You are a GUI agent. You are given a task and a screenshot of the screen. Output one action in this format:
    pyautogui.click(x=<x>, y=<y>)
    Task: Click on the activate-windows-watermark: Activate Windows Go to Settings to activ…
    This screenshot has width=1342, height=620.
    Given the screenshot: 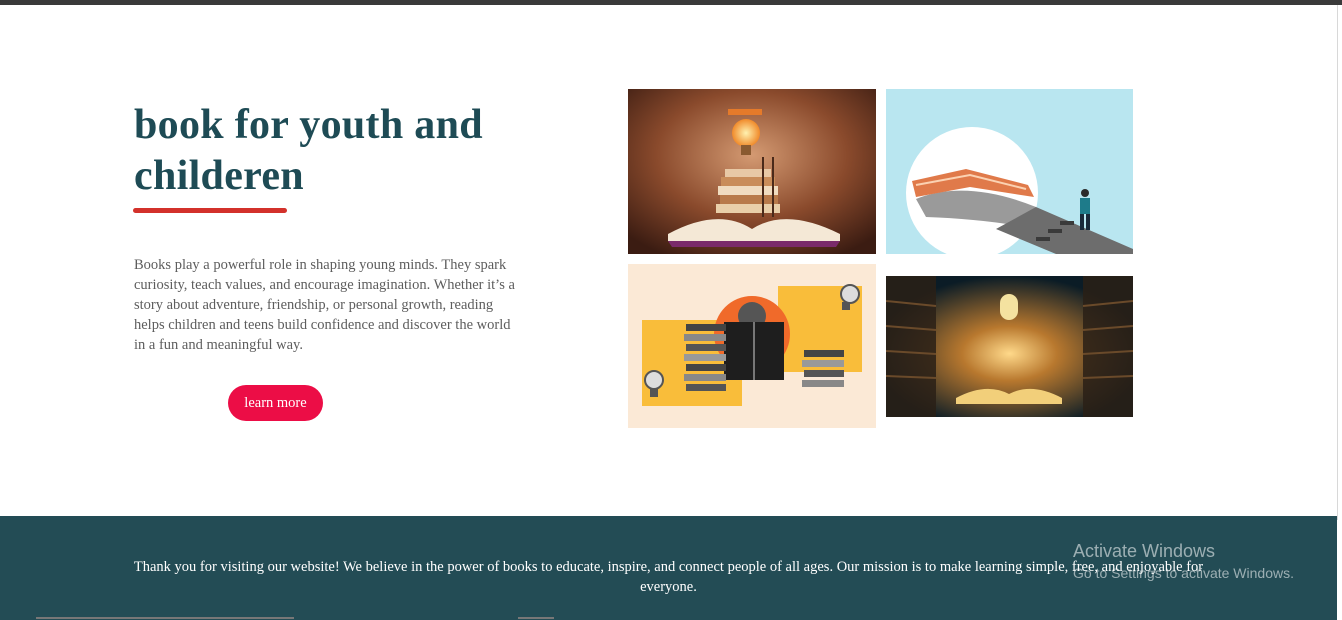 What is the action you would take?
    pyautogui.click(x=1183, y=561)
    